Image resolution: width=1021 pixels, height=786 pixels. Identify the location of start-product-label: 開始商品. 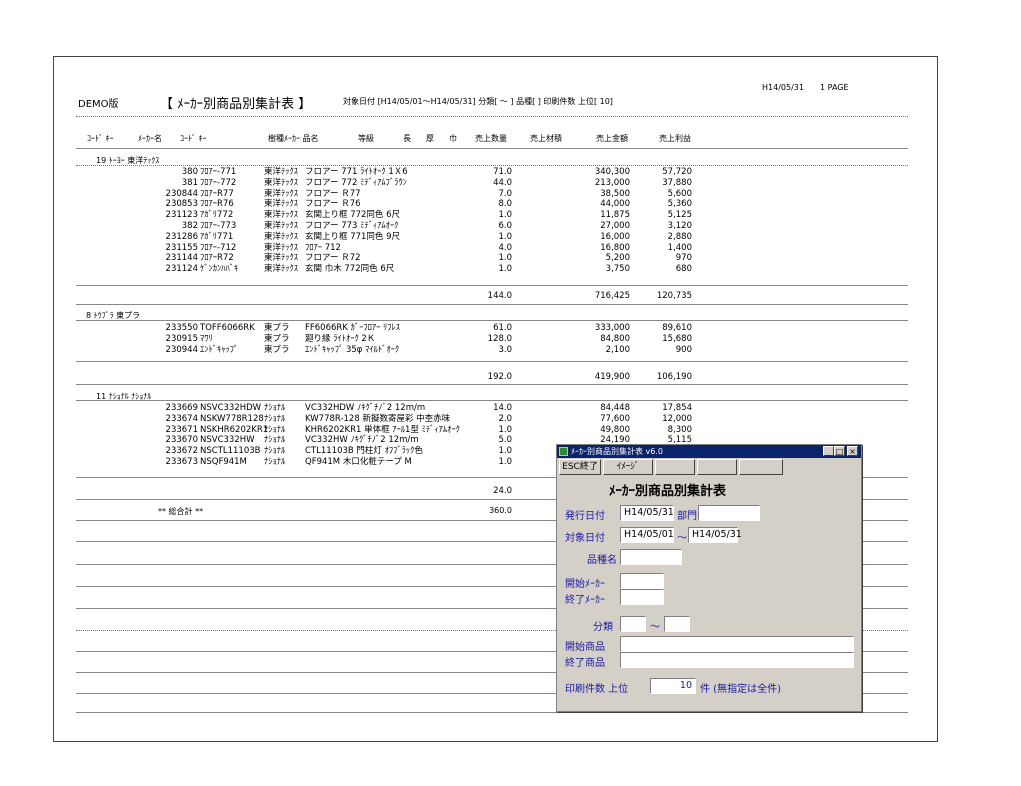
(585, 647).